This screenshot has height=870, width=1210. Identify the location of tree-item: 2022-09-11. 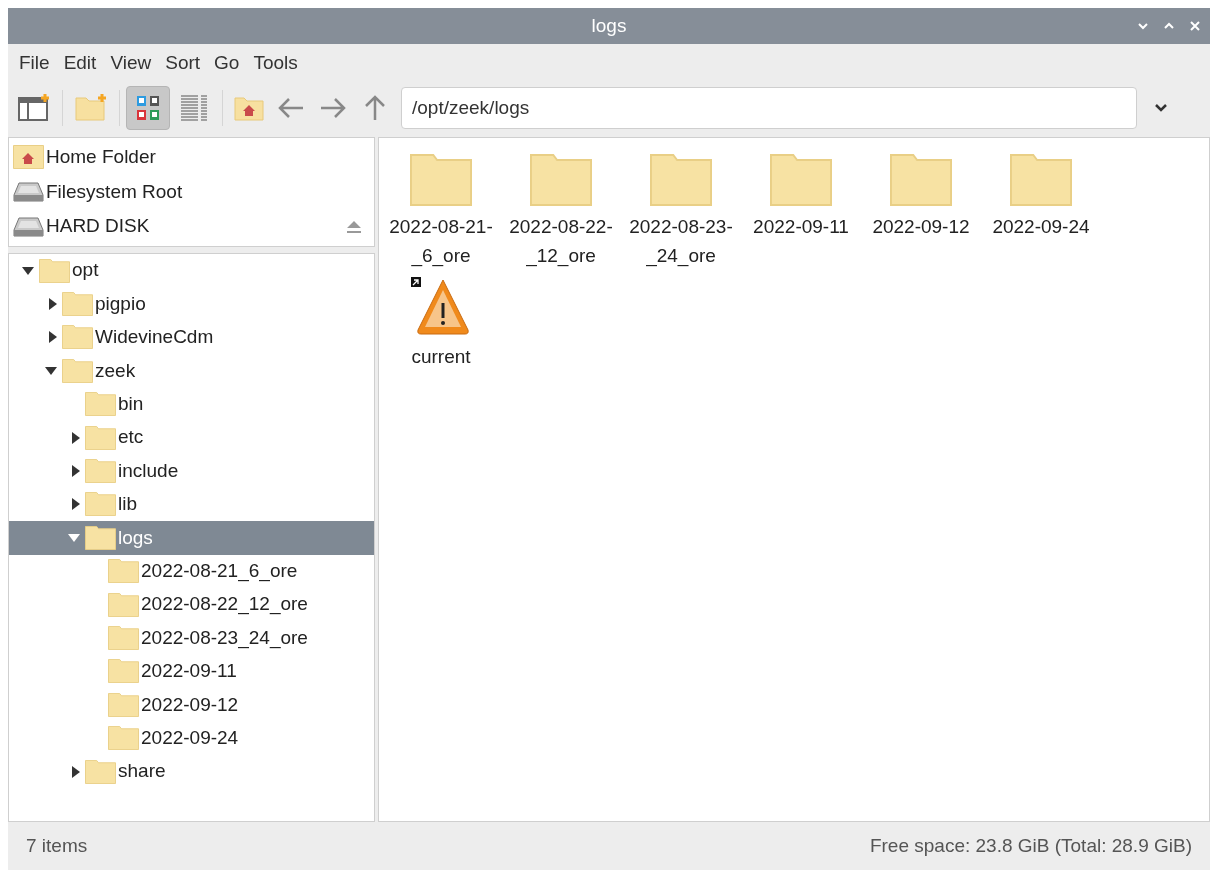
(191, 671).